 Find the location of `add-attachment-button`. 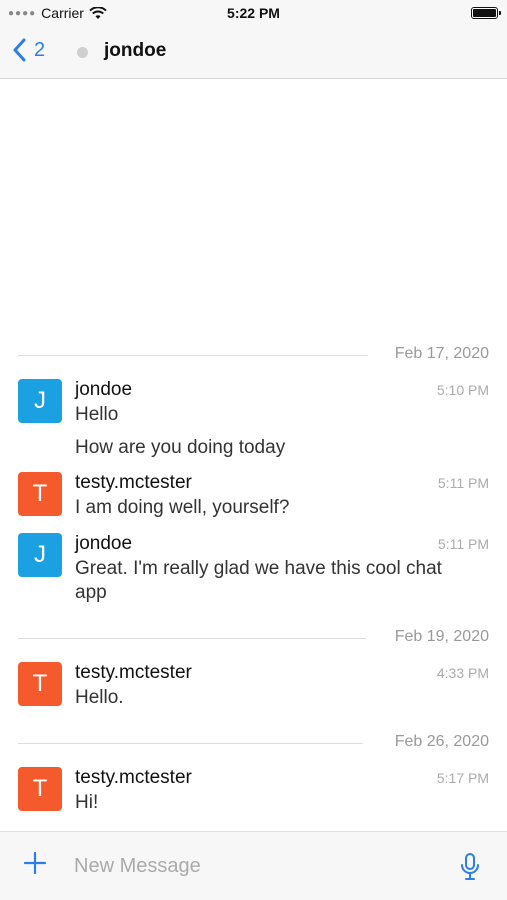

add-attachment-button is located at coordinates (35, 865).